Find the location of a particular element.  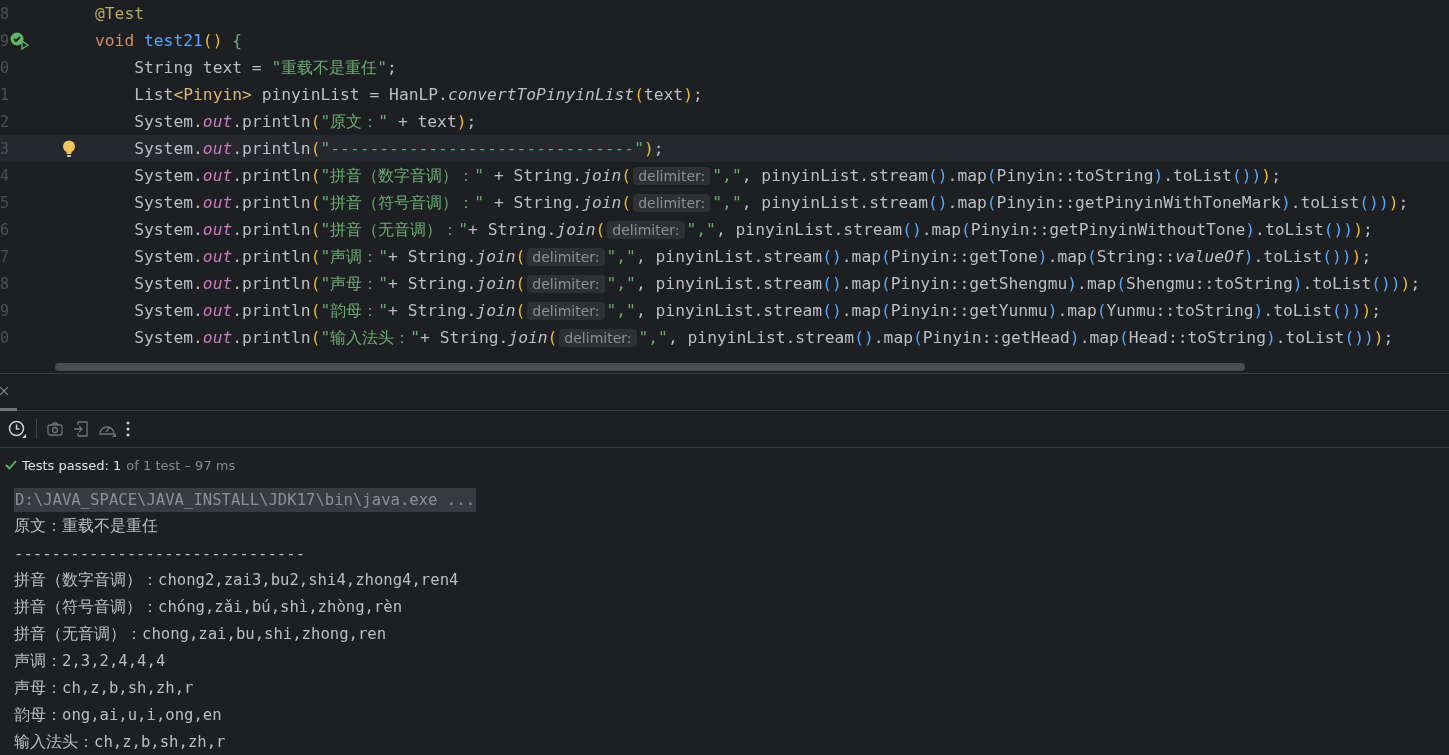

console-line: 韵母：ong,ai,u,i,ong,en is located at coordinates (118, 715).